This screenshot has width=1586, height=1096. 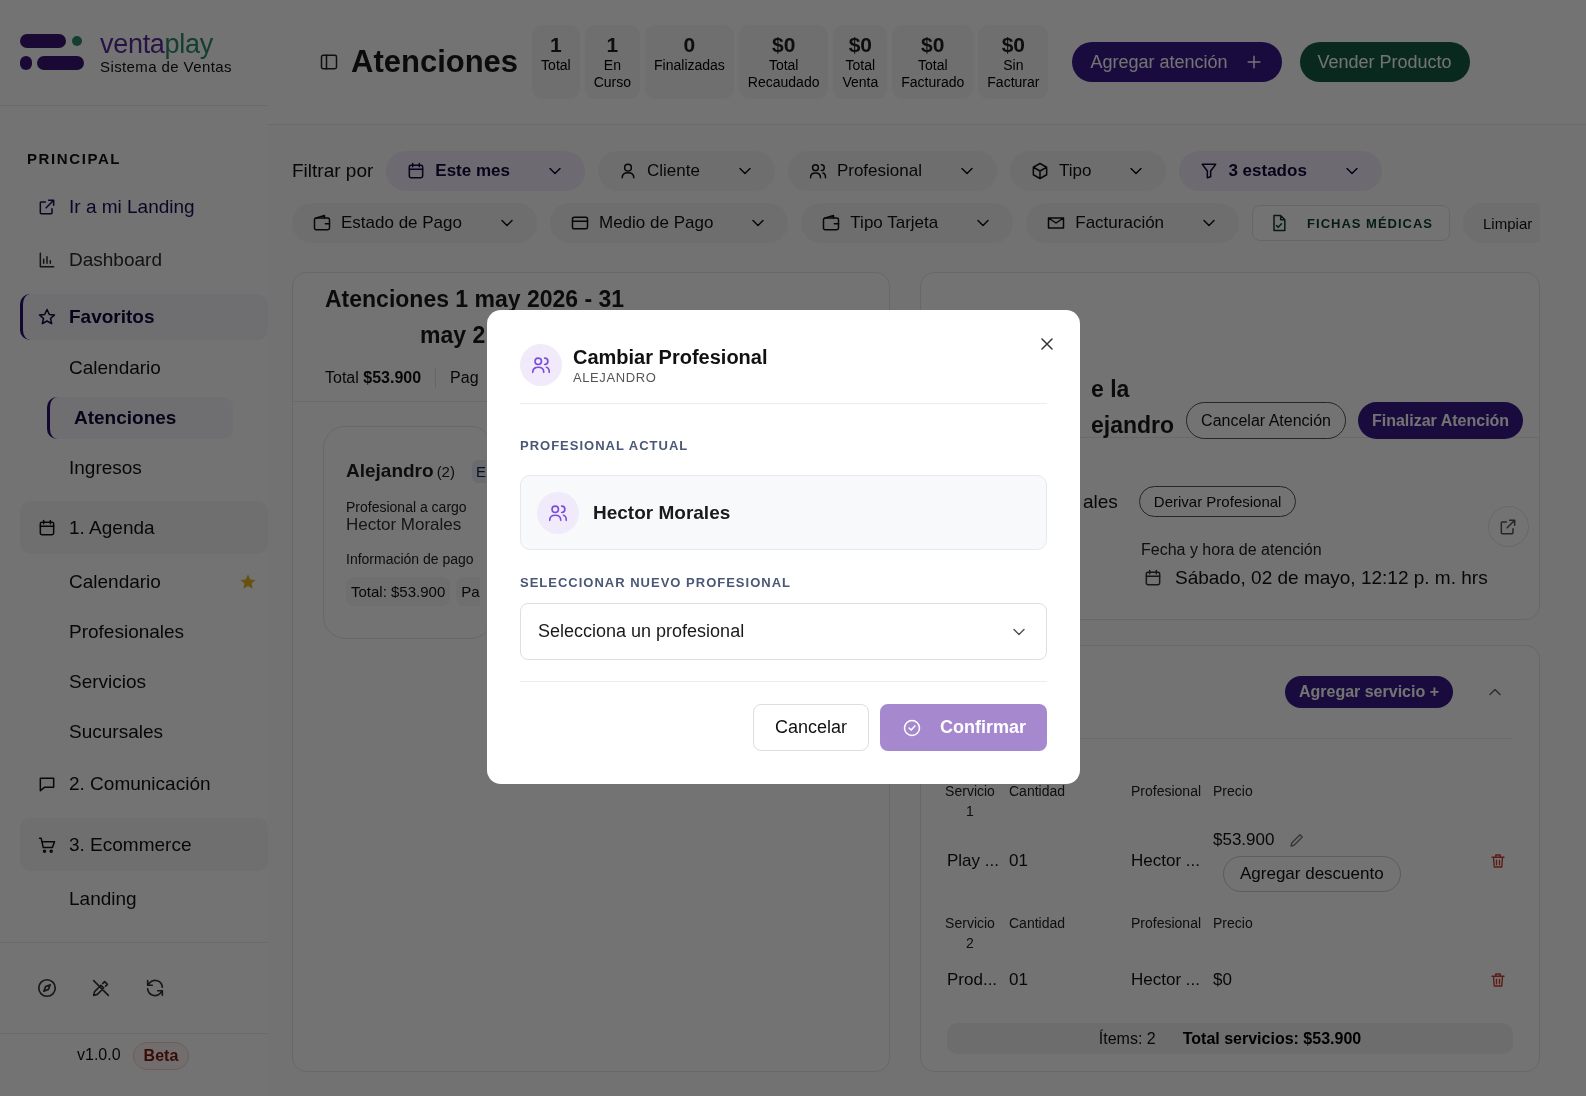 What do you see at coordinates (1133, 223) in the screenshot?
I see `filter-dropdown: Facturación` at bounding box center [1133, 223].